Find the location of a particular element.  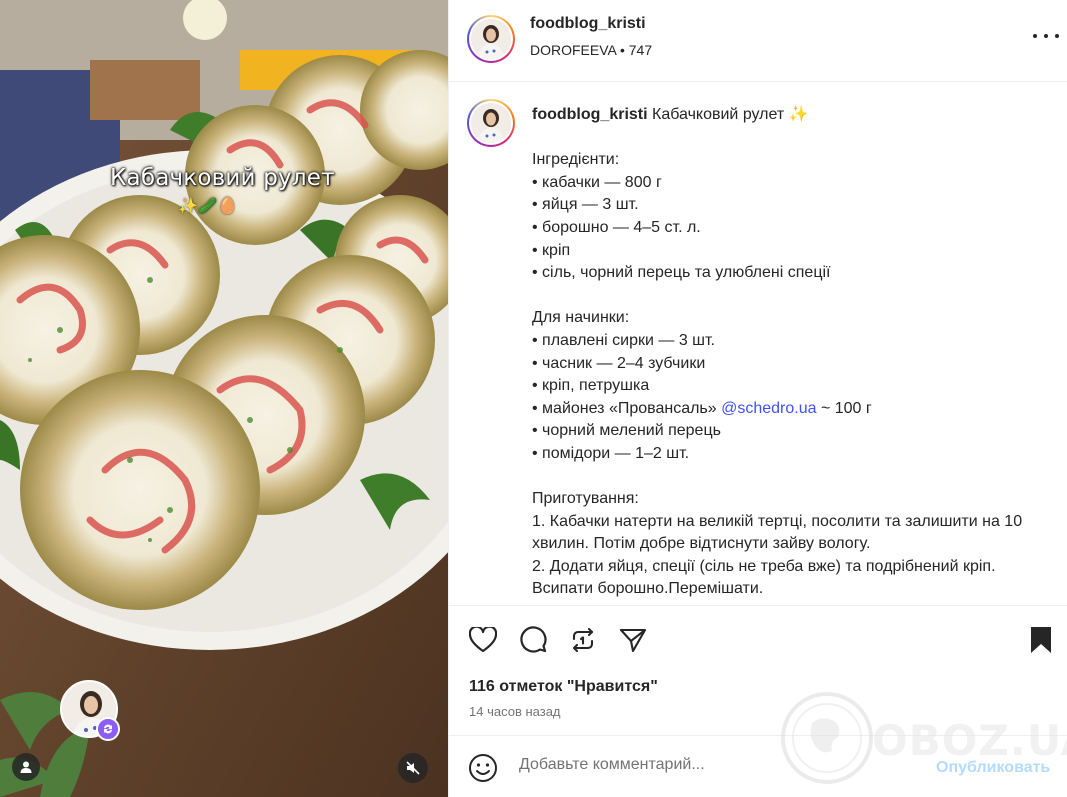

caption-line: • часник — 2–4 зубчики is located at coordinates (619, 363).